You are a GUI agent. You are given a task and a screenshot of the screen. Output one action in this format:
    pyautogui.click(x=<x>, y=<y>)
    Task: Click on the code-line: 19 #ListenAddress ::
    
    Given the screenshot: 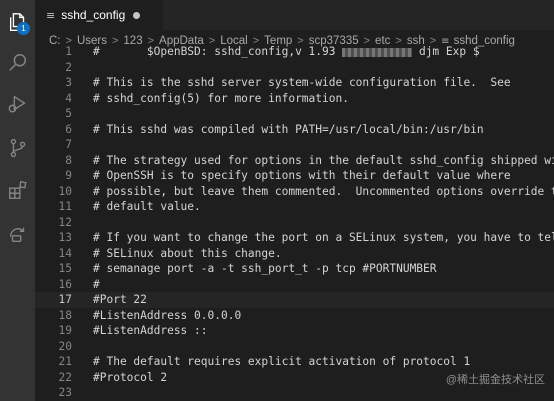 What is the action you would take?
    pyautogui.click(x=294, y=331)
    